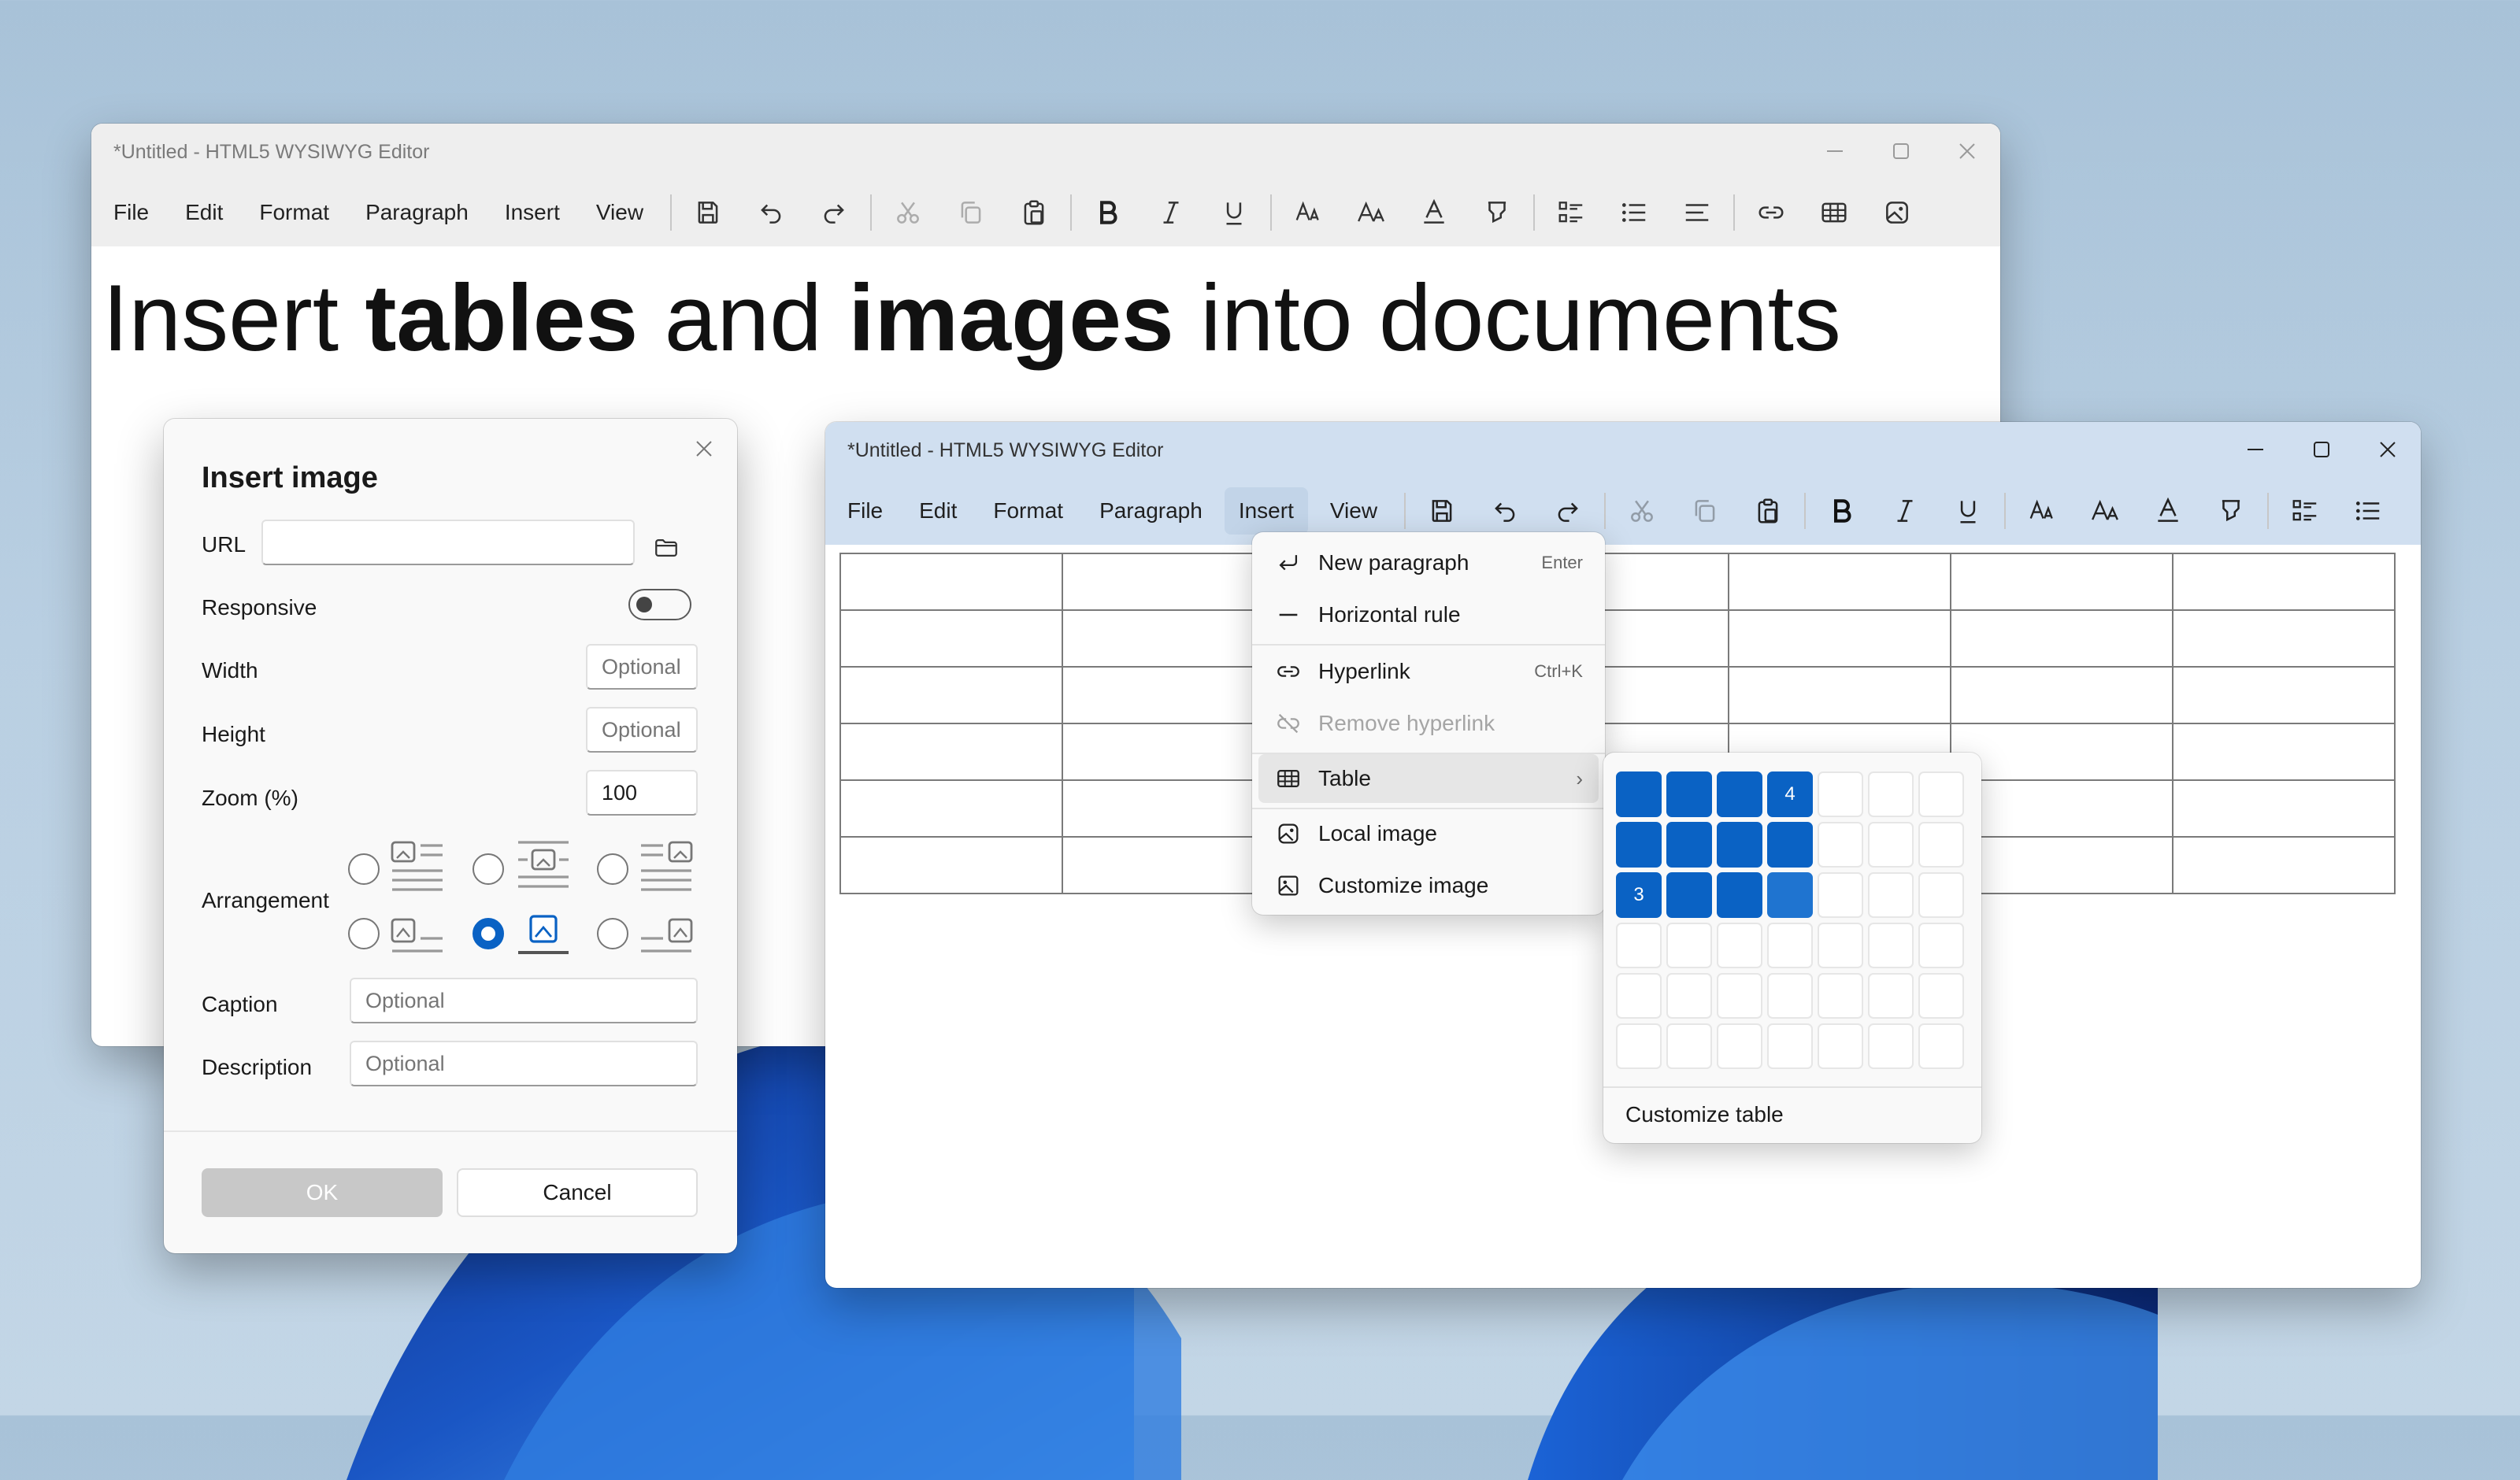 Image resolution: width=2520 pixels, height=1480 pixels. Describe the element at coordinates (417, 212) in the screenshot. I see `menu-paragraph: Paragraph` at that location.